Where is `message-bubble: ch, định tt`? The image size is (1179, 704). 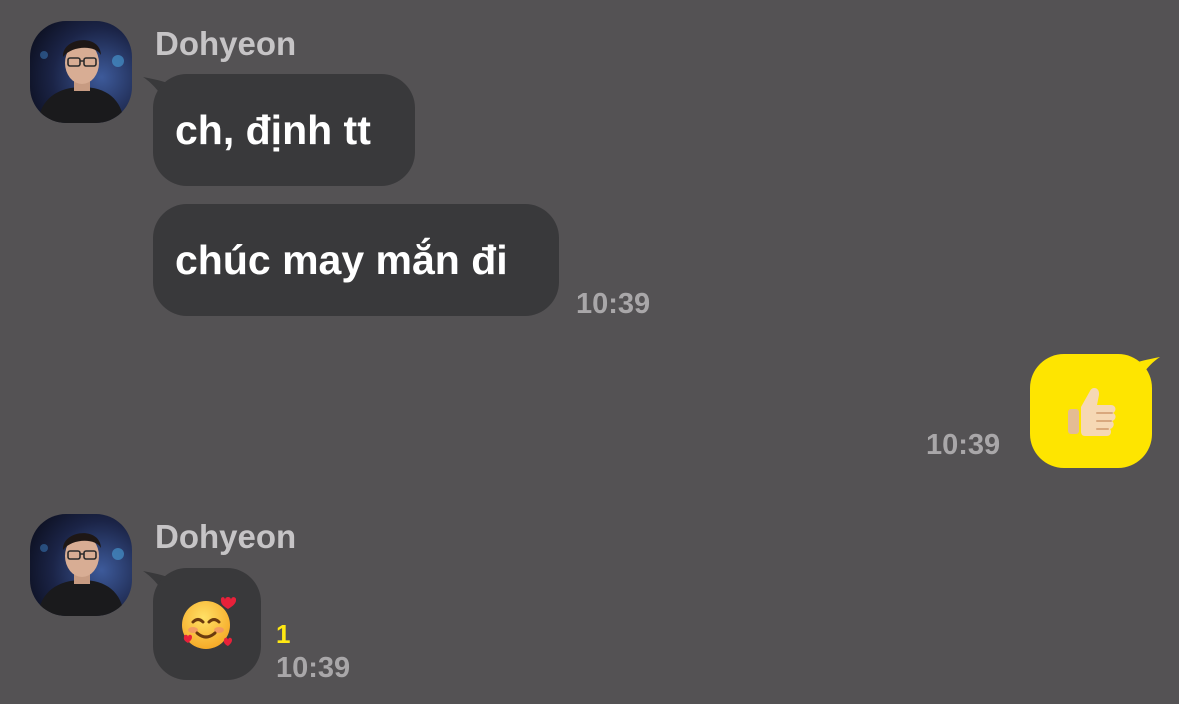 message-bubble: ch, định tt is located at coordinates (284, 130).